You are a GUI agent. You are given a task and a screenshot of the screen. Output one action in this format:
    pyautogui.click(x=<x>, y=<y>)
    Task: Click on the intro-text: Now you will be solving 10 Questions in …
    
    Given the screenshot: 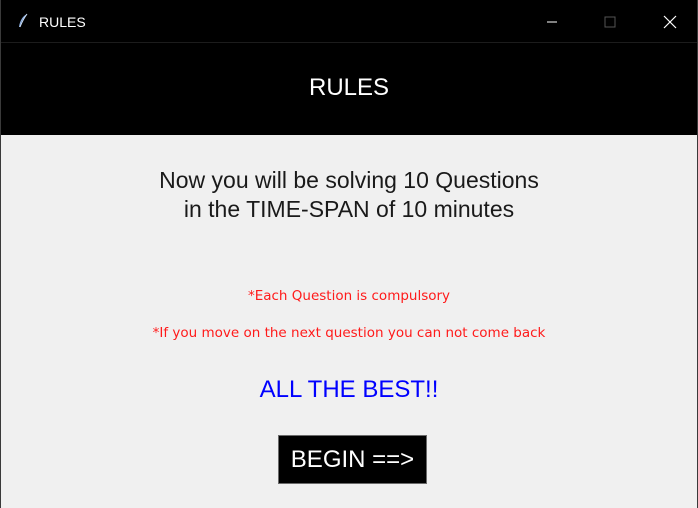 What is the action you would take?
    pyautogui.click(x=349, y=194)
    